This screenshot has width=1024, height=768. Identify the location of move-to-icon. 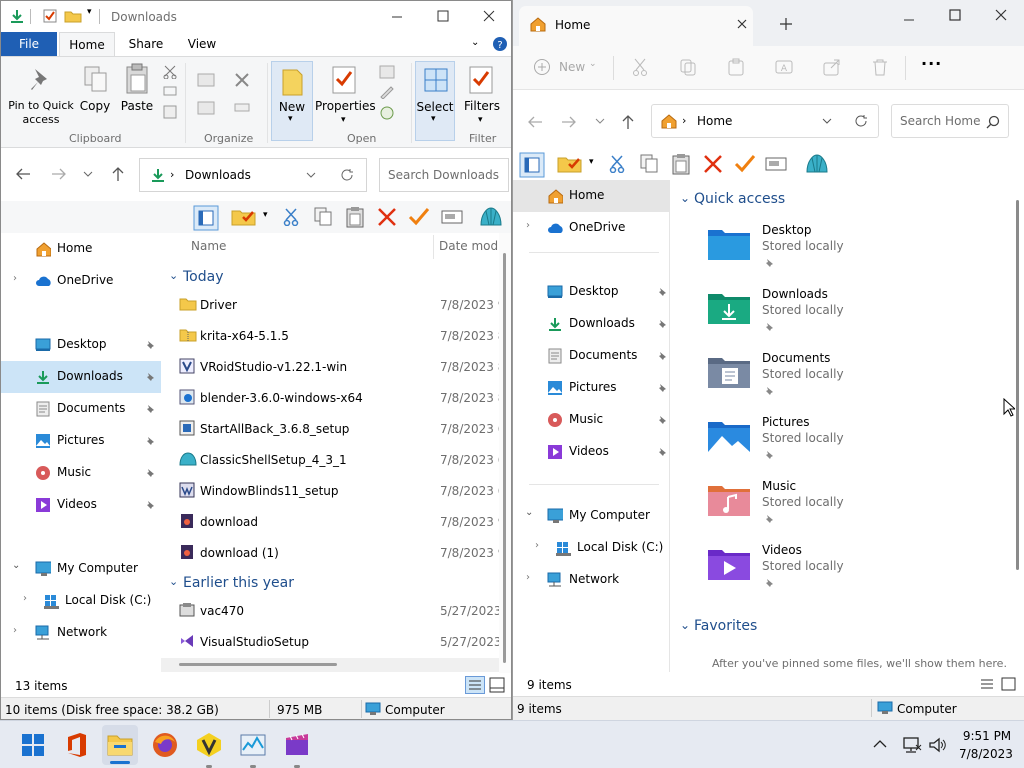
(208, 80).